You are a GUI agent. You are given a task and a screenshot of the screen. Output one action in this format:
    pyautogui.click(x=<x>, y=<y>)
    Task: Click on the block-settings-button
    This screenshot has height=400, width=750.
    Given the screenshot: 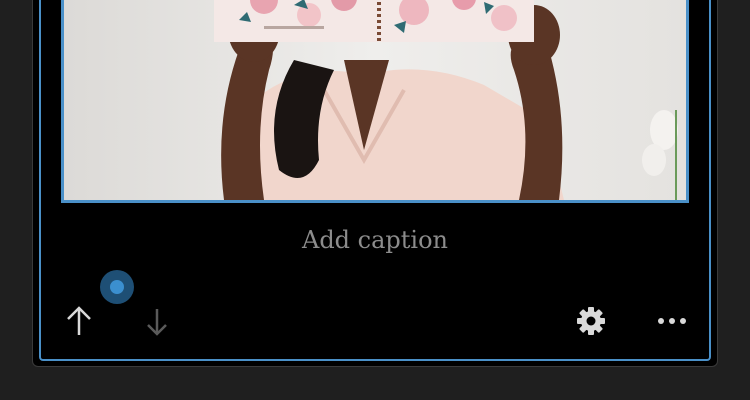 What is the action you would take?
    pyautogui.click(x=591, y=321)
    